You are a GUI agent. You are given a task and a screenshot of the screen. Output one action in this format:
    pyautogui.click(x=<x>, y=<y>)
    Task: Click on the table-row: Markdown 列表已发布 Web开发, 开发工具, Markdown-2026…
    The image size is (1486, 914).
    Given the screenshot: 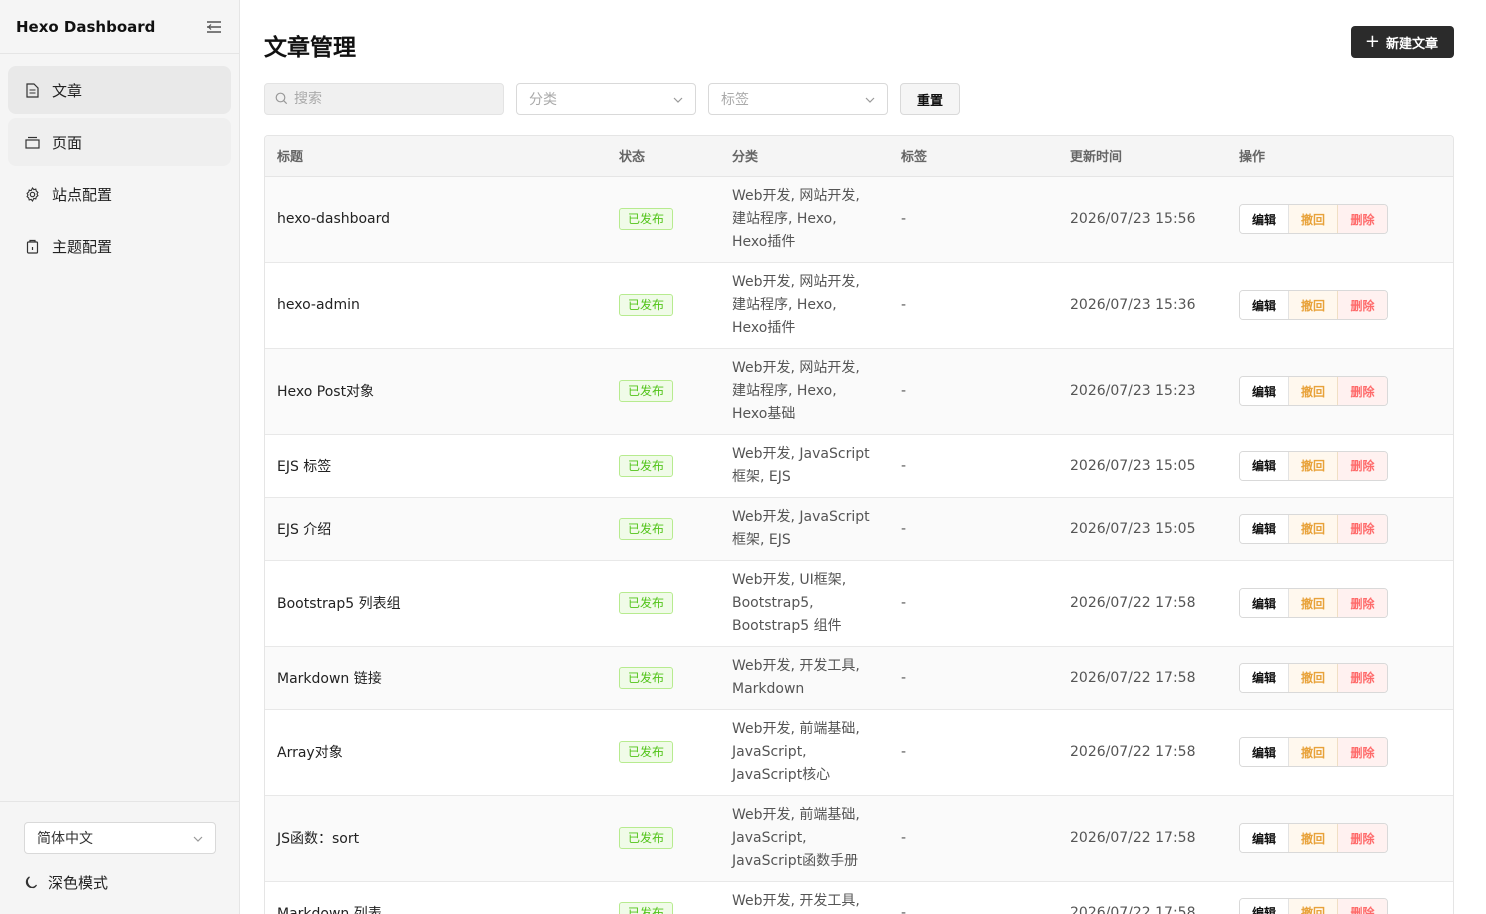 What is the action you would take?
    pyautogui.click(x=859, y=897)
    